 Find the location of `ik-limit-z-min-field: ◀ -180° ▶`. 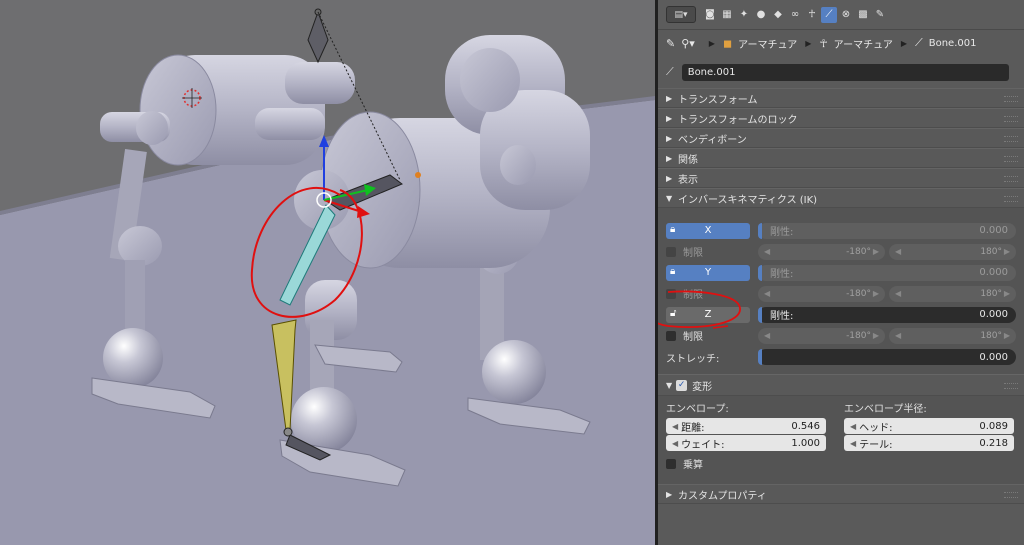

ik-limit-z-min-field: ◀ -180° ▶ is located at coordinates (821, 335).